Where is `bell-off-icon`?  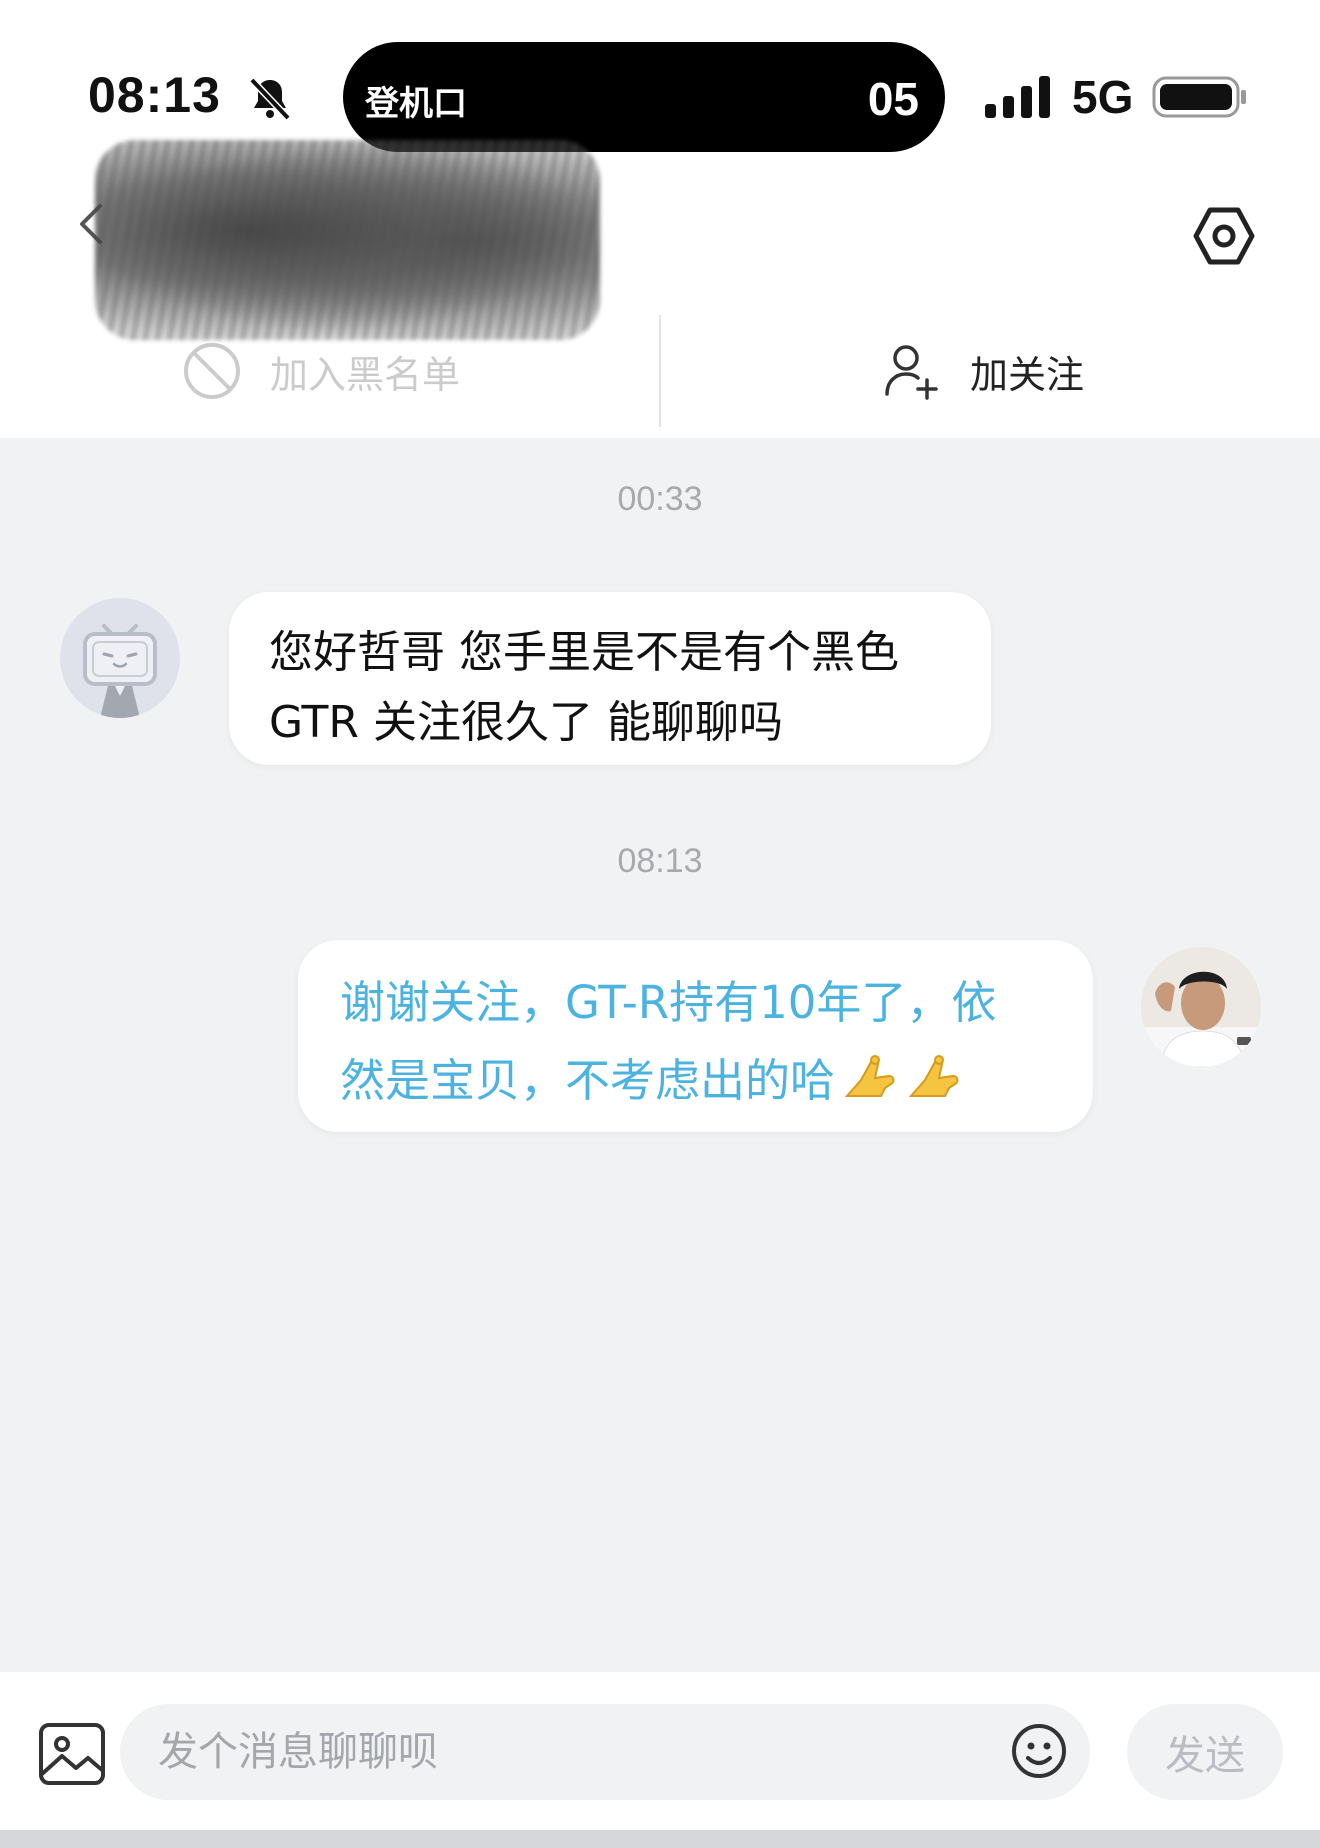 bell-off-icon is located at coordinates (270, 99).